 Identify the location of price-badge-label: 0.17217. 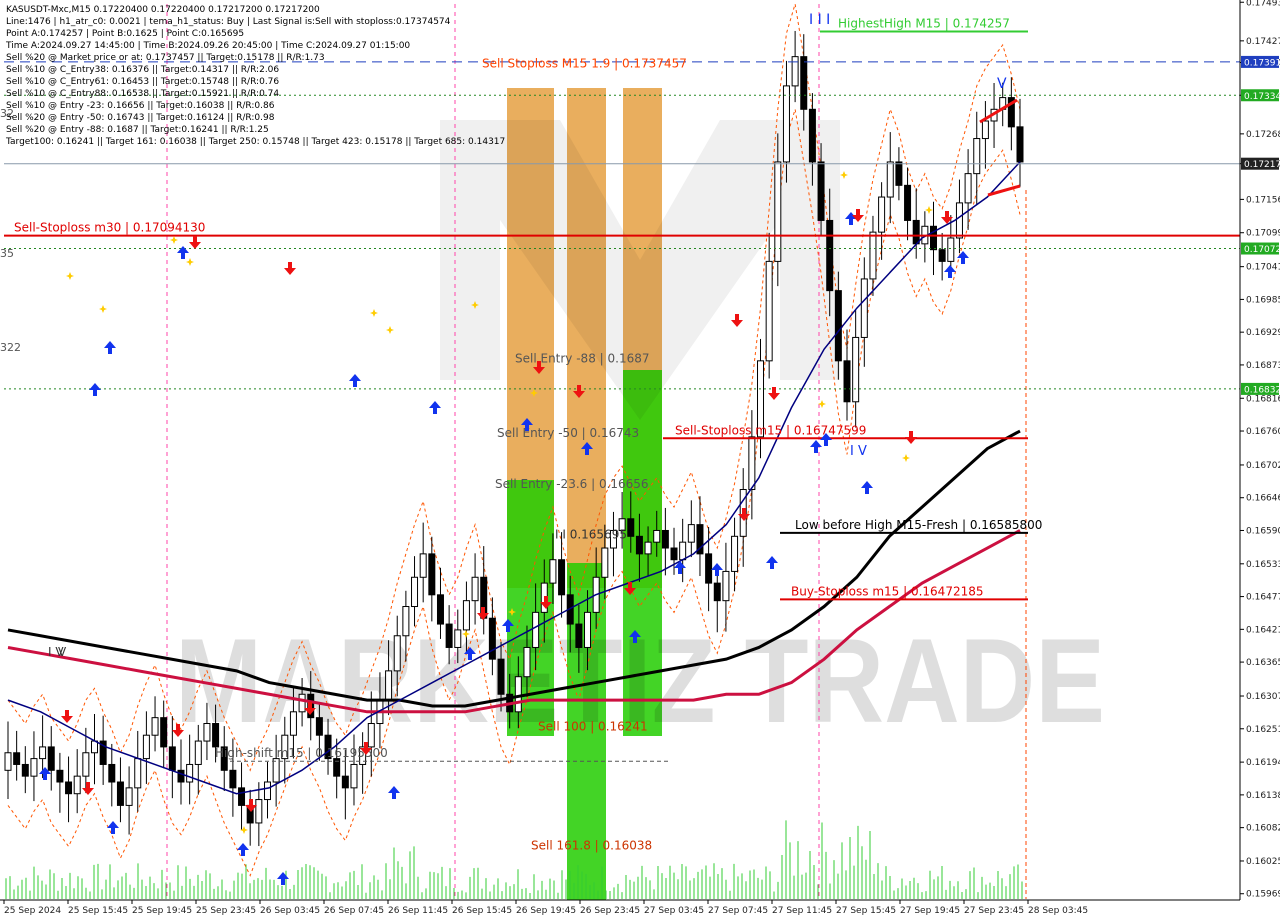
(1262, 165).